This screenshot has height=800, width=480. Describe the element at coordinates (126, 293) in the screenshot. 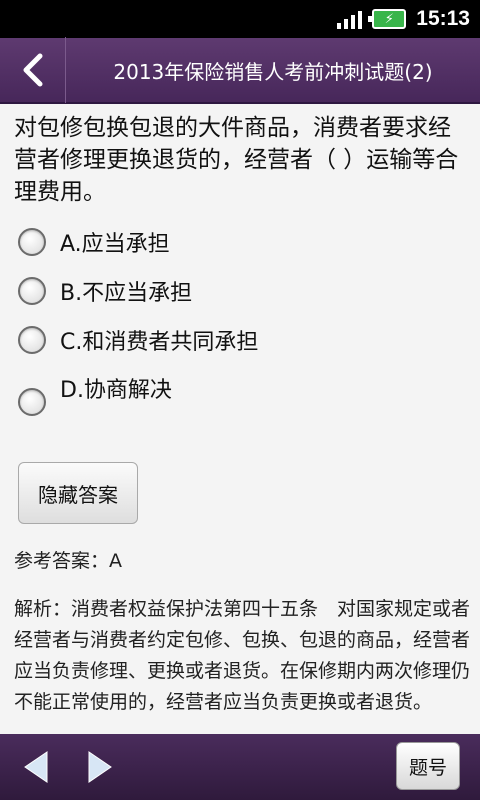

I see `option-label-b: B.不应当承担` at that location.